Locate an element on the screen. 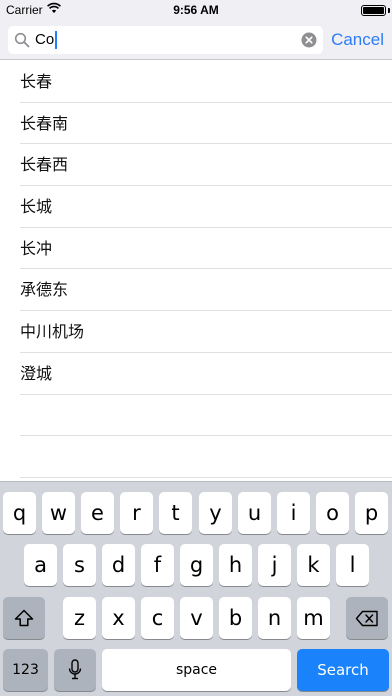  search-bar: Co Cancel is located at coordinates (196, 40).